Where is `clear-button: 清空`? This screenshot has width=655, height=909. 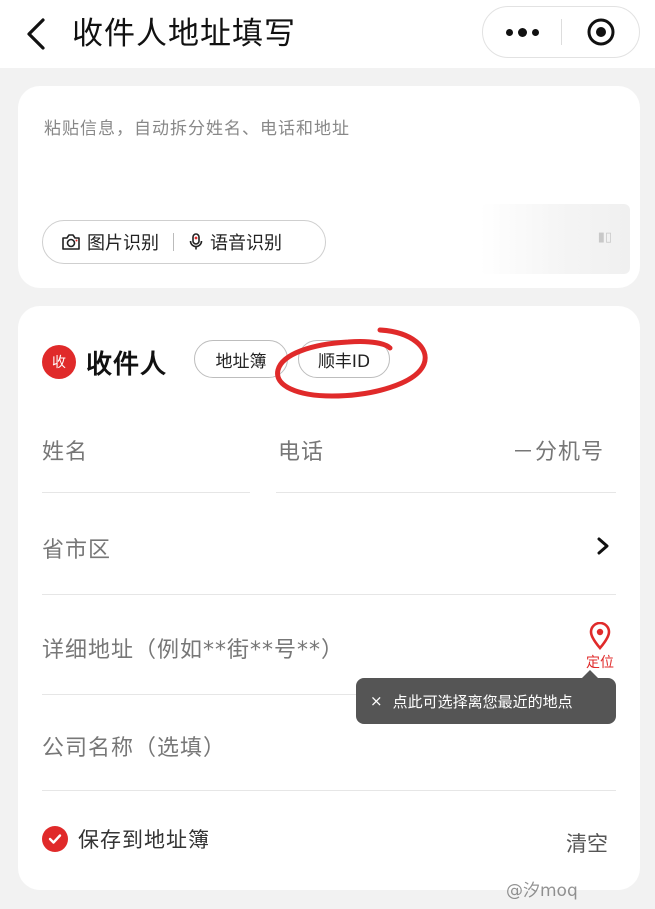 clear-button: 清空 is located at coordinates (587, 843).